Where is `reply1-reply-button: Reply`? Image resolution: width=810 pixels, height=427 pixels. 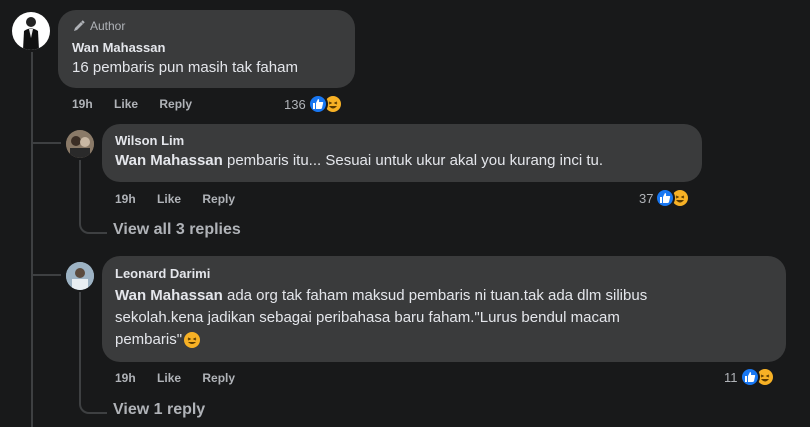 reply1-reply-button: Reply is located at coordinates (218, 199).